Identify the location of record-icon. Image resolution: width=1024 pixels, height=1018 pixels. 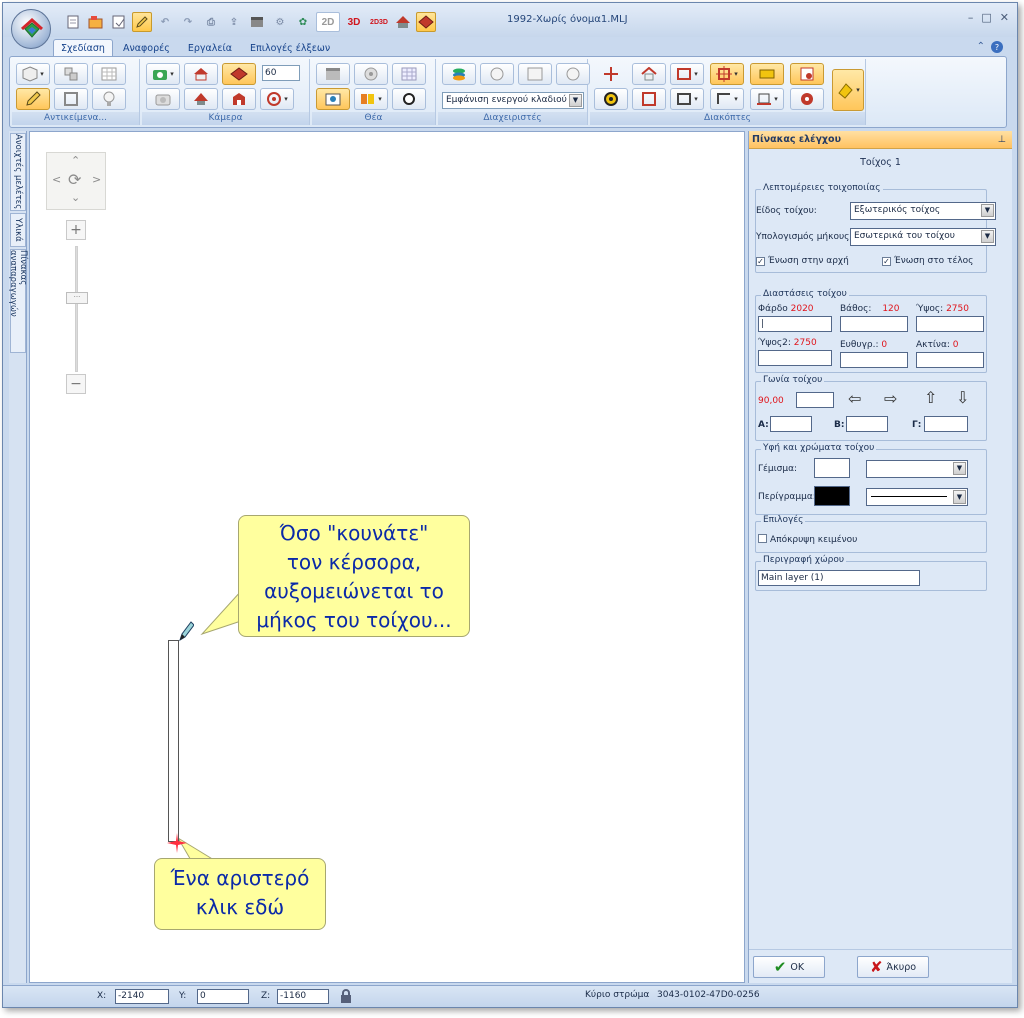
(807, 99).